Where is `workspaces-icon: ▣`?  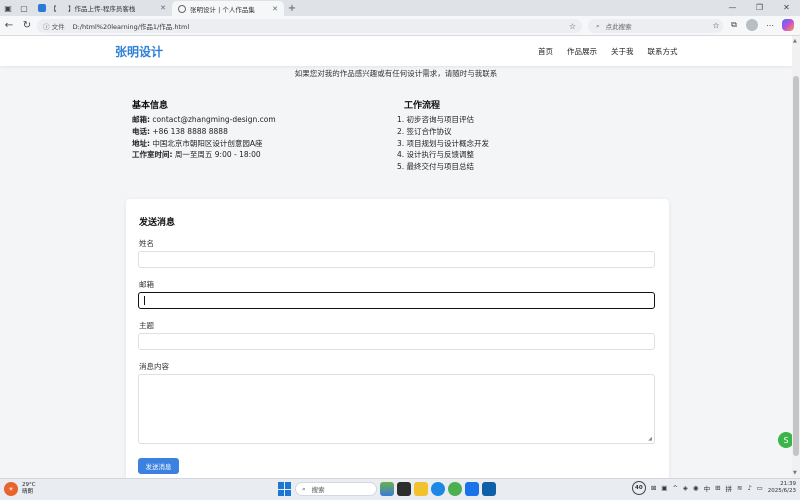 workspaces-icon: ▣ is located at coordinates (8, 8).